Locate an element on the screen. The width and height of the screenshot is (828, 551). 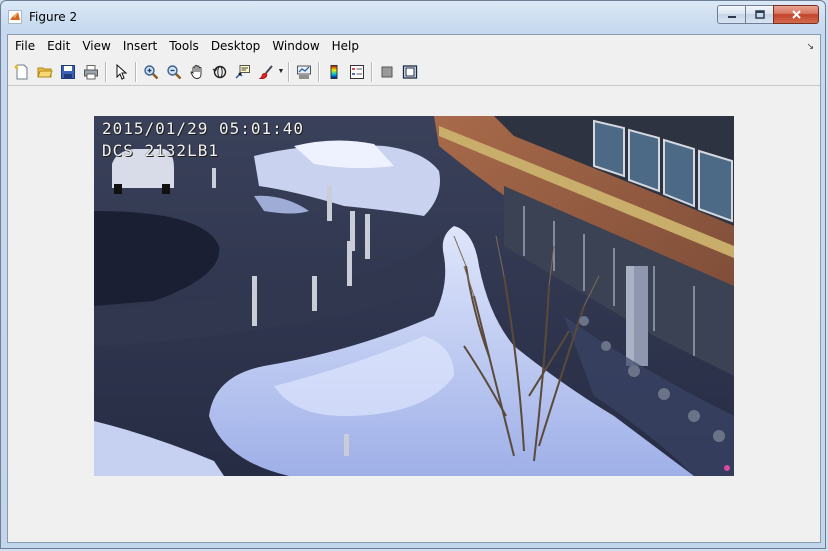
menu-view: View is located at coordinates (96, 46).